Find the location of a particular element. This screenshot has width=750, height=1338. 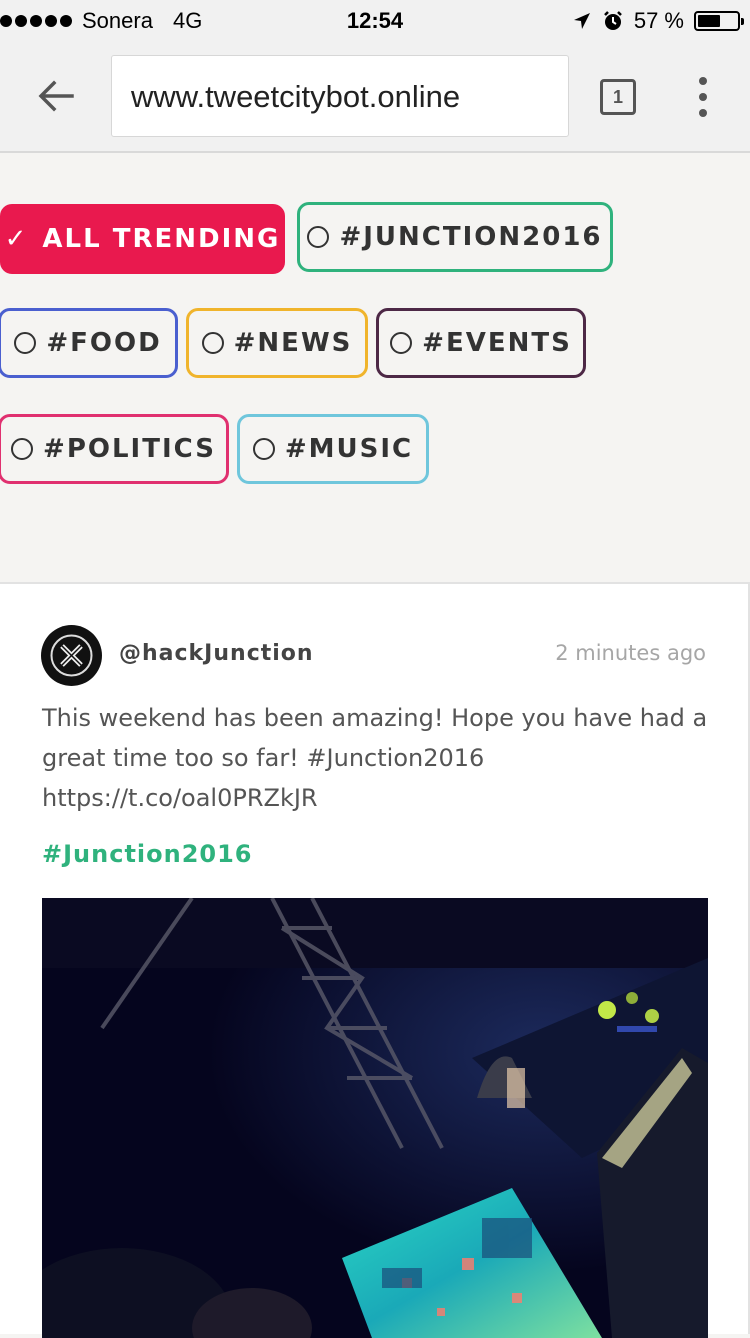

status-right: 57 % is located at coordinates (658, 21).